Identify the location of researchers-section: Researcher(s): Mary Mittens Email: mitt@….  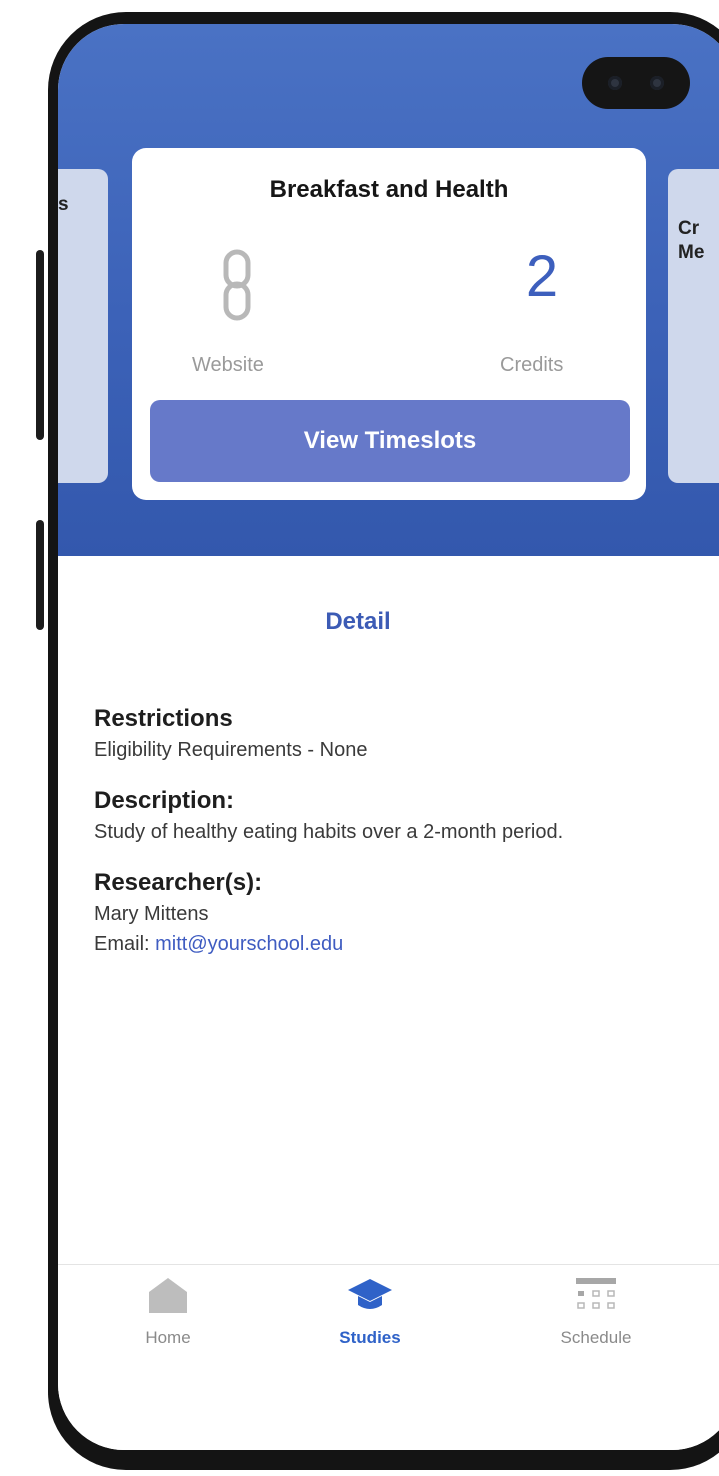
(374, 913).